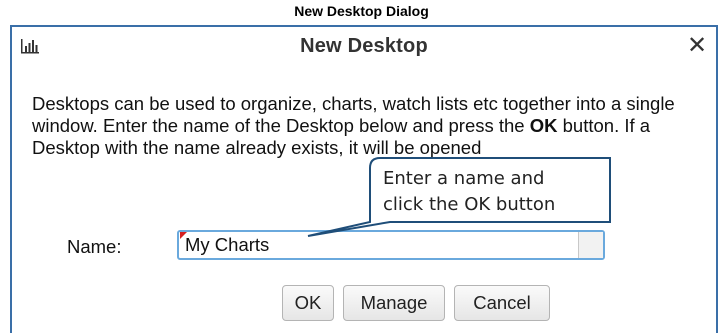 This screenshot has height=333, width=723. Describe the element at coordinates (590, 245) in the screenshot. I see `name-dropdown-button` at that location.